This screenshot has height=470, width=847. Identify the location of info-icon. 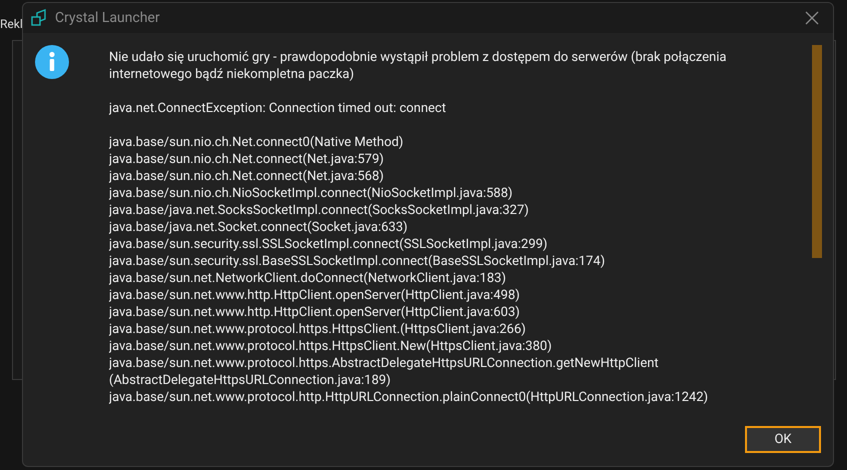
(52, 62).